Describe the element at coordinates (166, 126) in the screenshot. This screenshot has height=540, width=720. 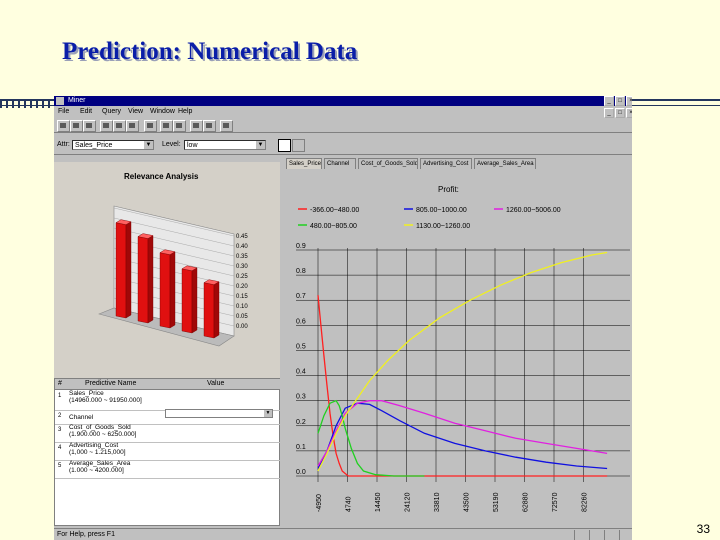
I see `query-icon` at that location.